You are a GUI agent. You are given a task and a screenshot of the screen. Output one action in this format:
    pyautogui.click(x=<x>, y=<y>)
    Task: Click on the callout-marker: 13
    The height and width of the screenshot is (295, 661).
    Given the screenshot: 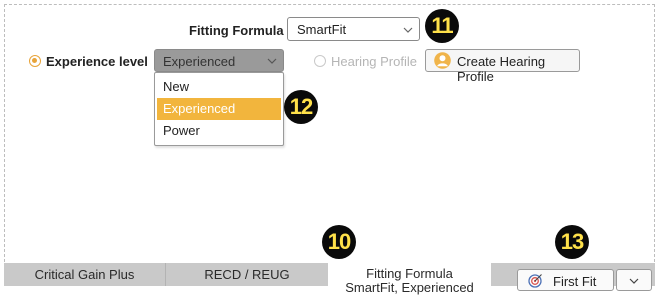 What is the action you would take?
    pyautogui.click(x=572, y=242)
    